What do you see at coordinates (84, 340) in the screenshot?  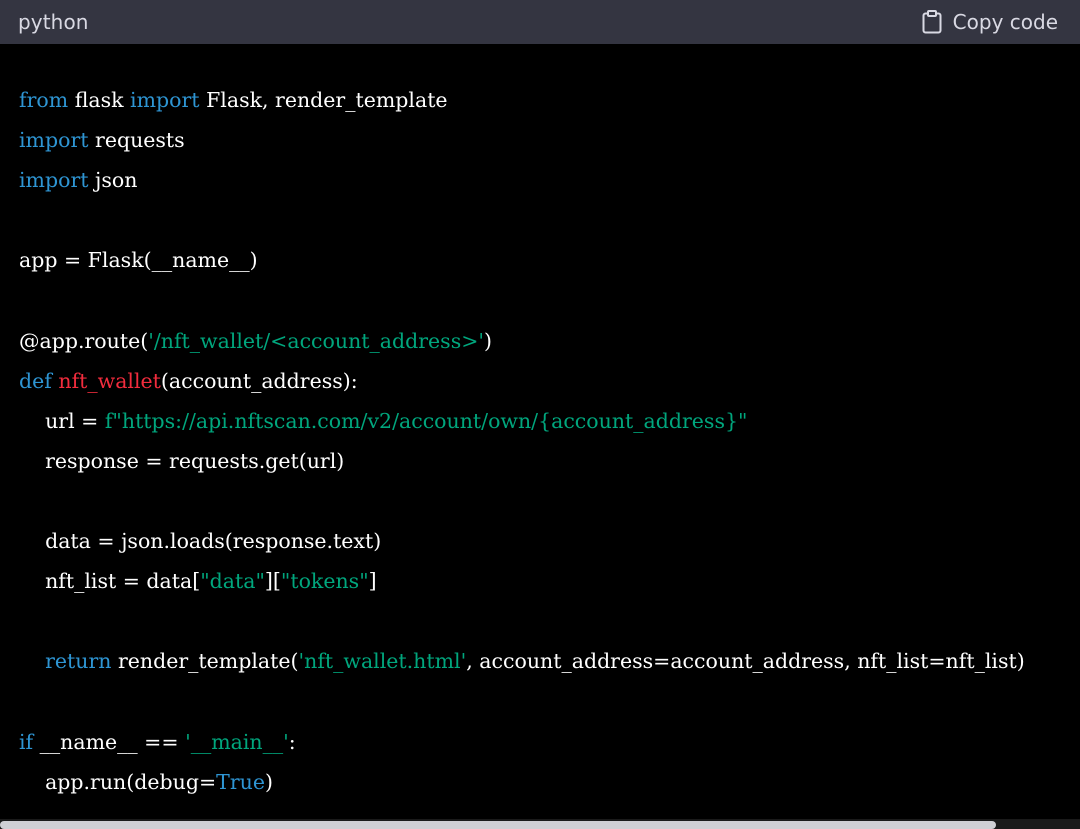 I see `code-token-plain: @app.route(` at bounding box center [84, 340].